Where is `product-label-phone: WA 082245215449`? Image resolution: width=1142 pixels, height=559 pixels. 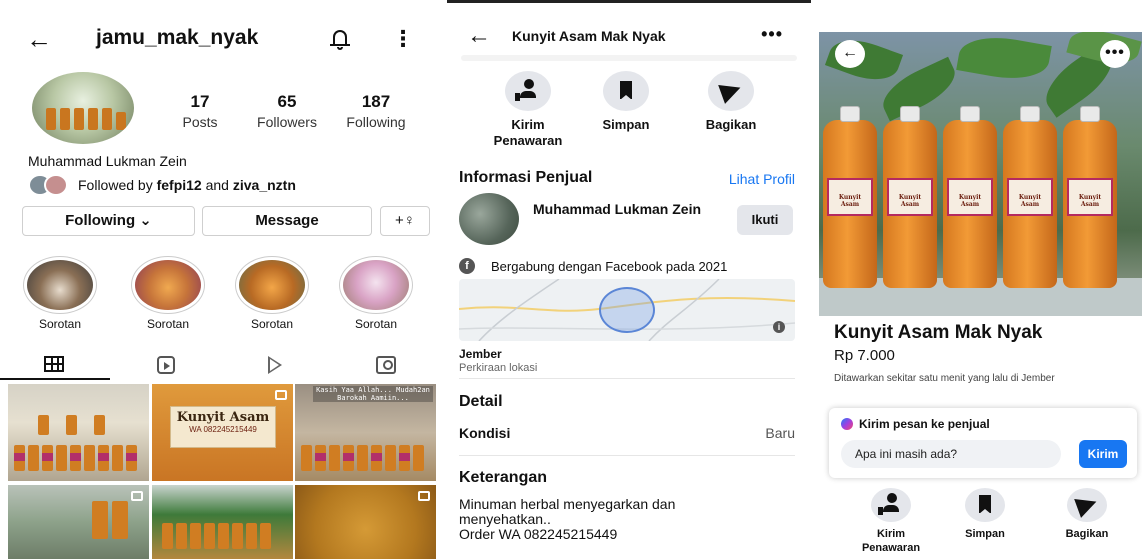 product-label-phone: WA 082245215449 is located at coordinates (223, 429).